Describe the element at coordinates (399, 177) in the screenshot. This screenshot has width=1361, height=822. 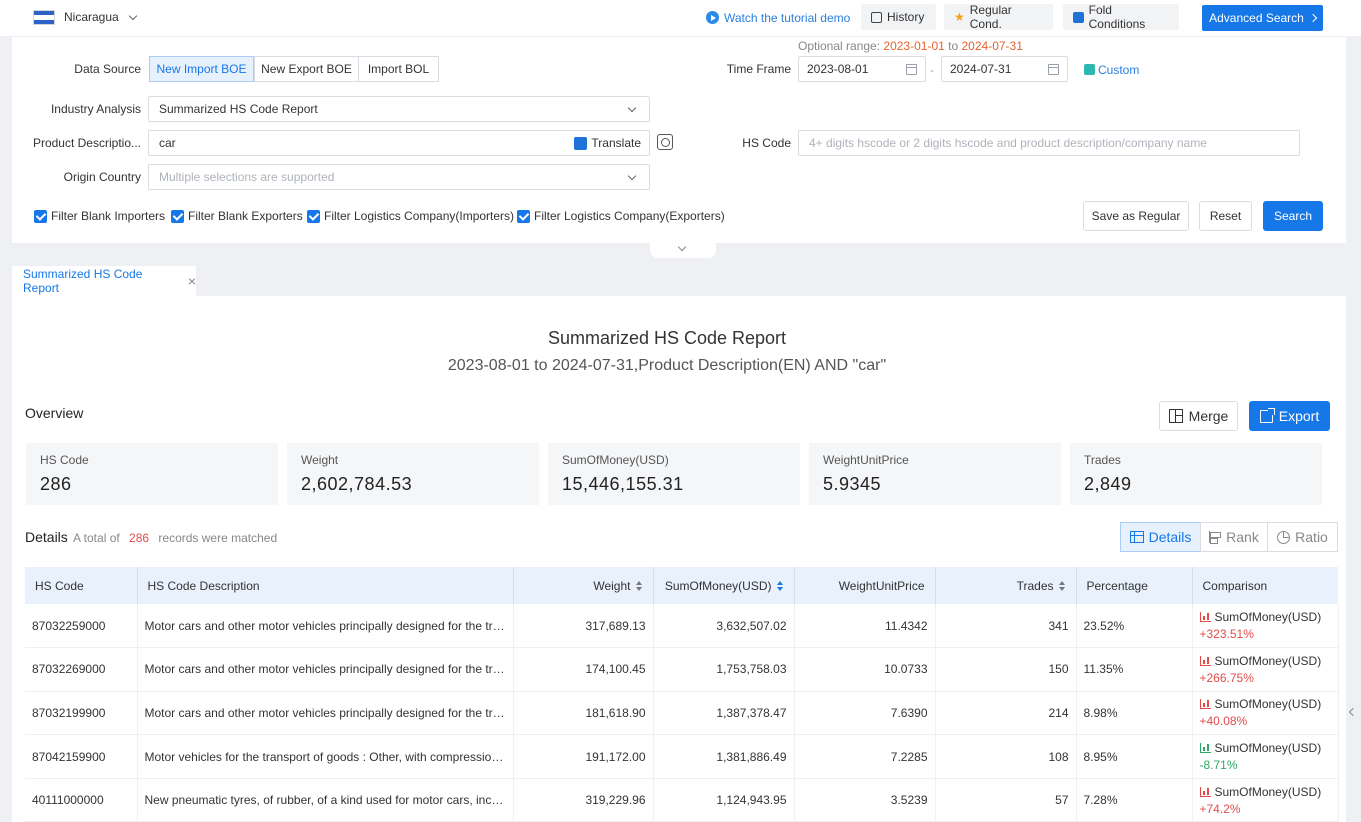
I see `origin-country-select: Multiple selections are supported` at that location.